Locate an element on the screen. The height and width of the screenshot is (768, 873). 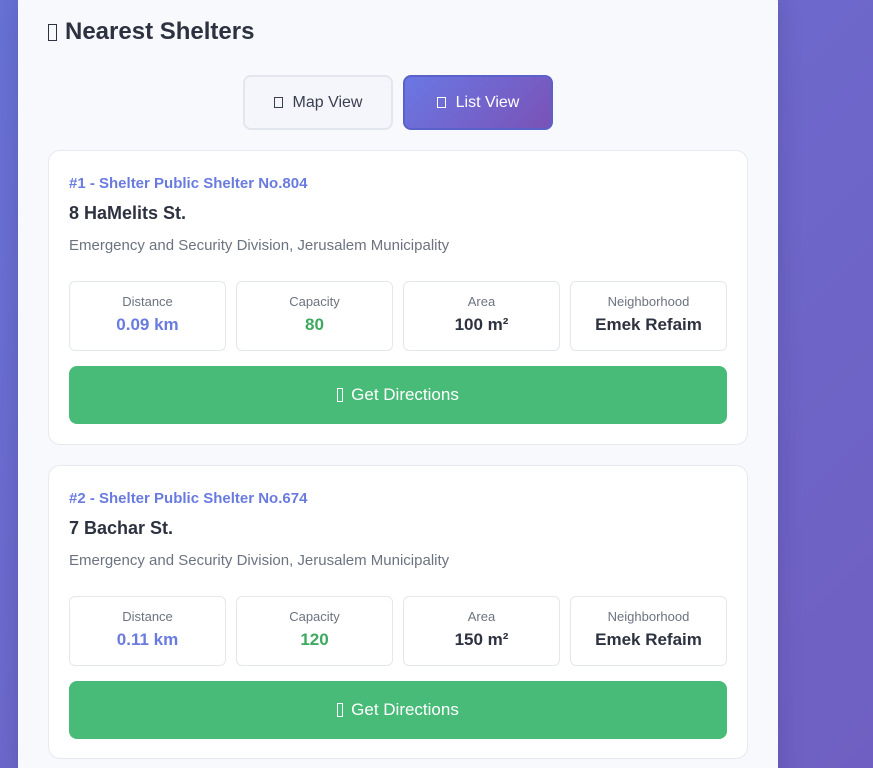
stat-area: Area 100 m² is located at coordinates (481, 316).